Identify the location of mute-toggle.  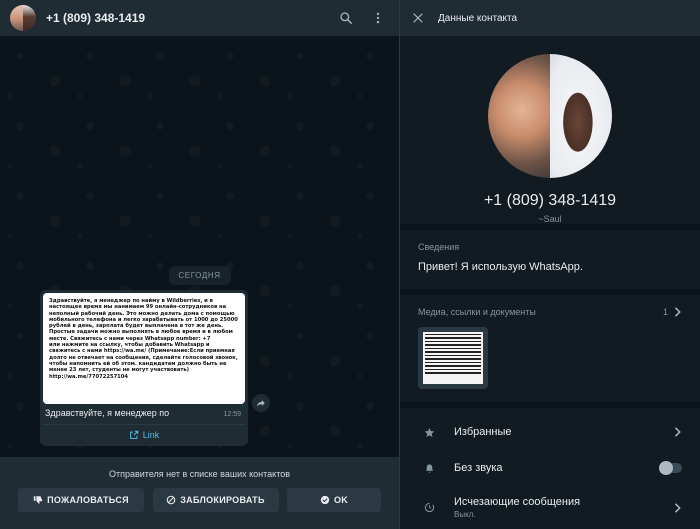
(670, 468).